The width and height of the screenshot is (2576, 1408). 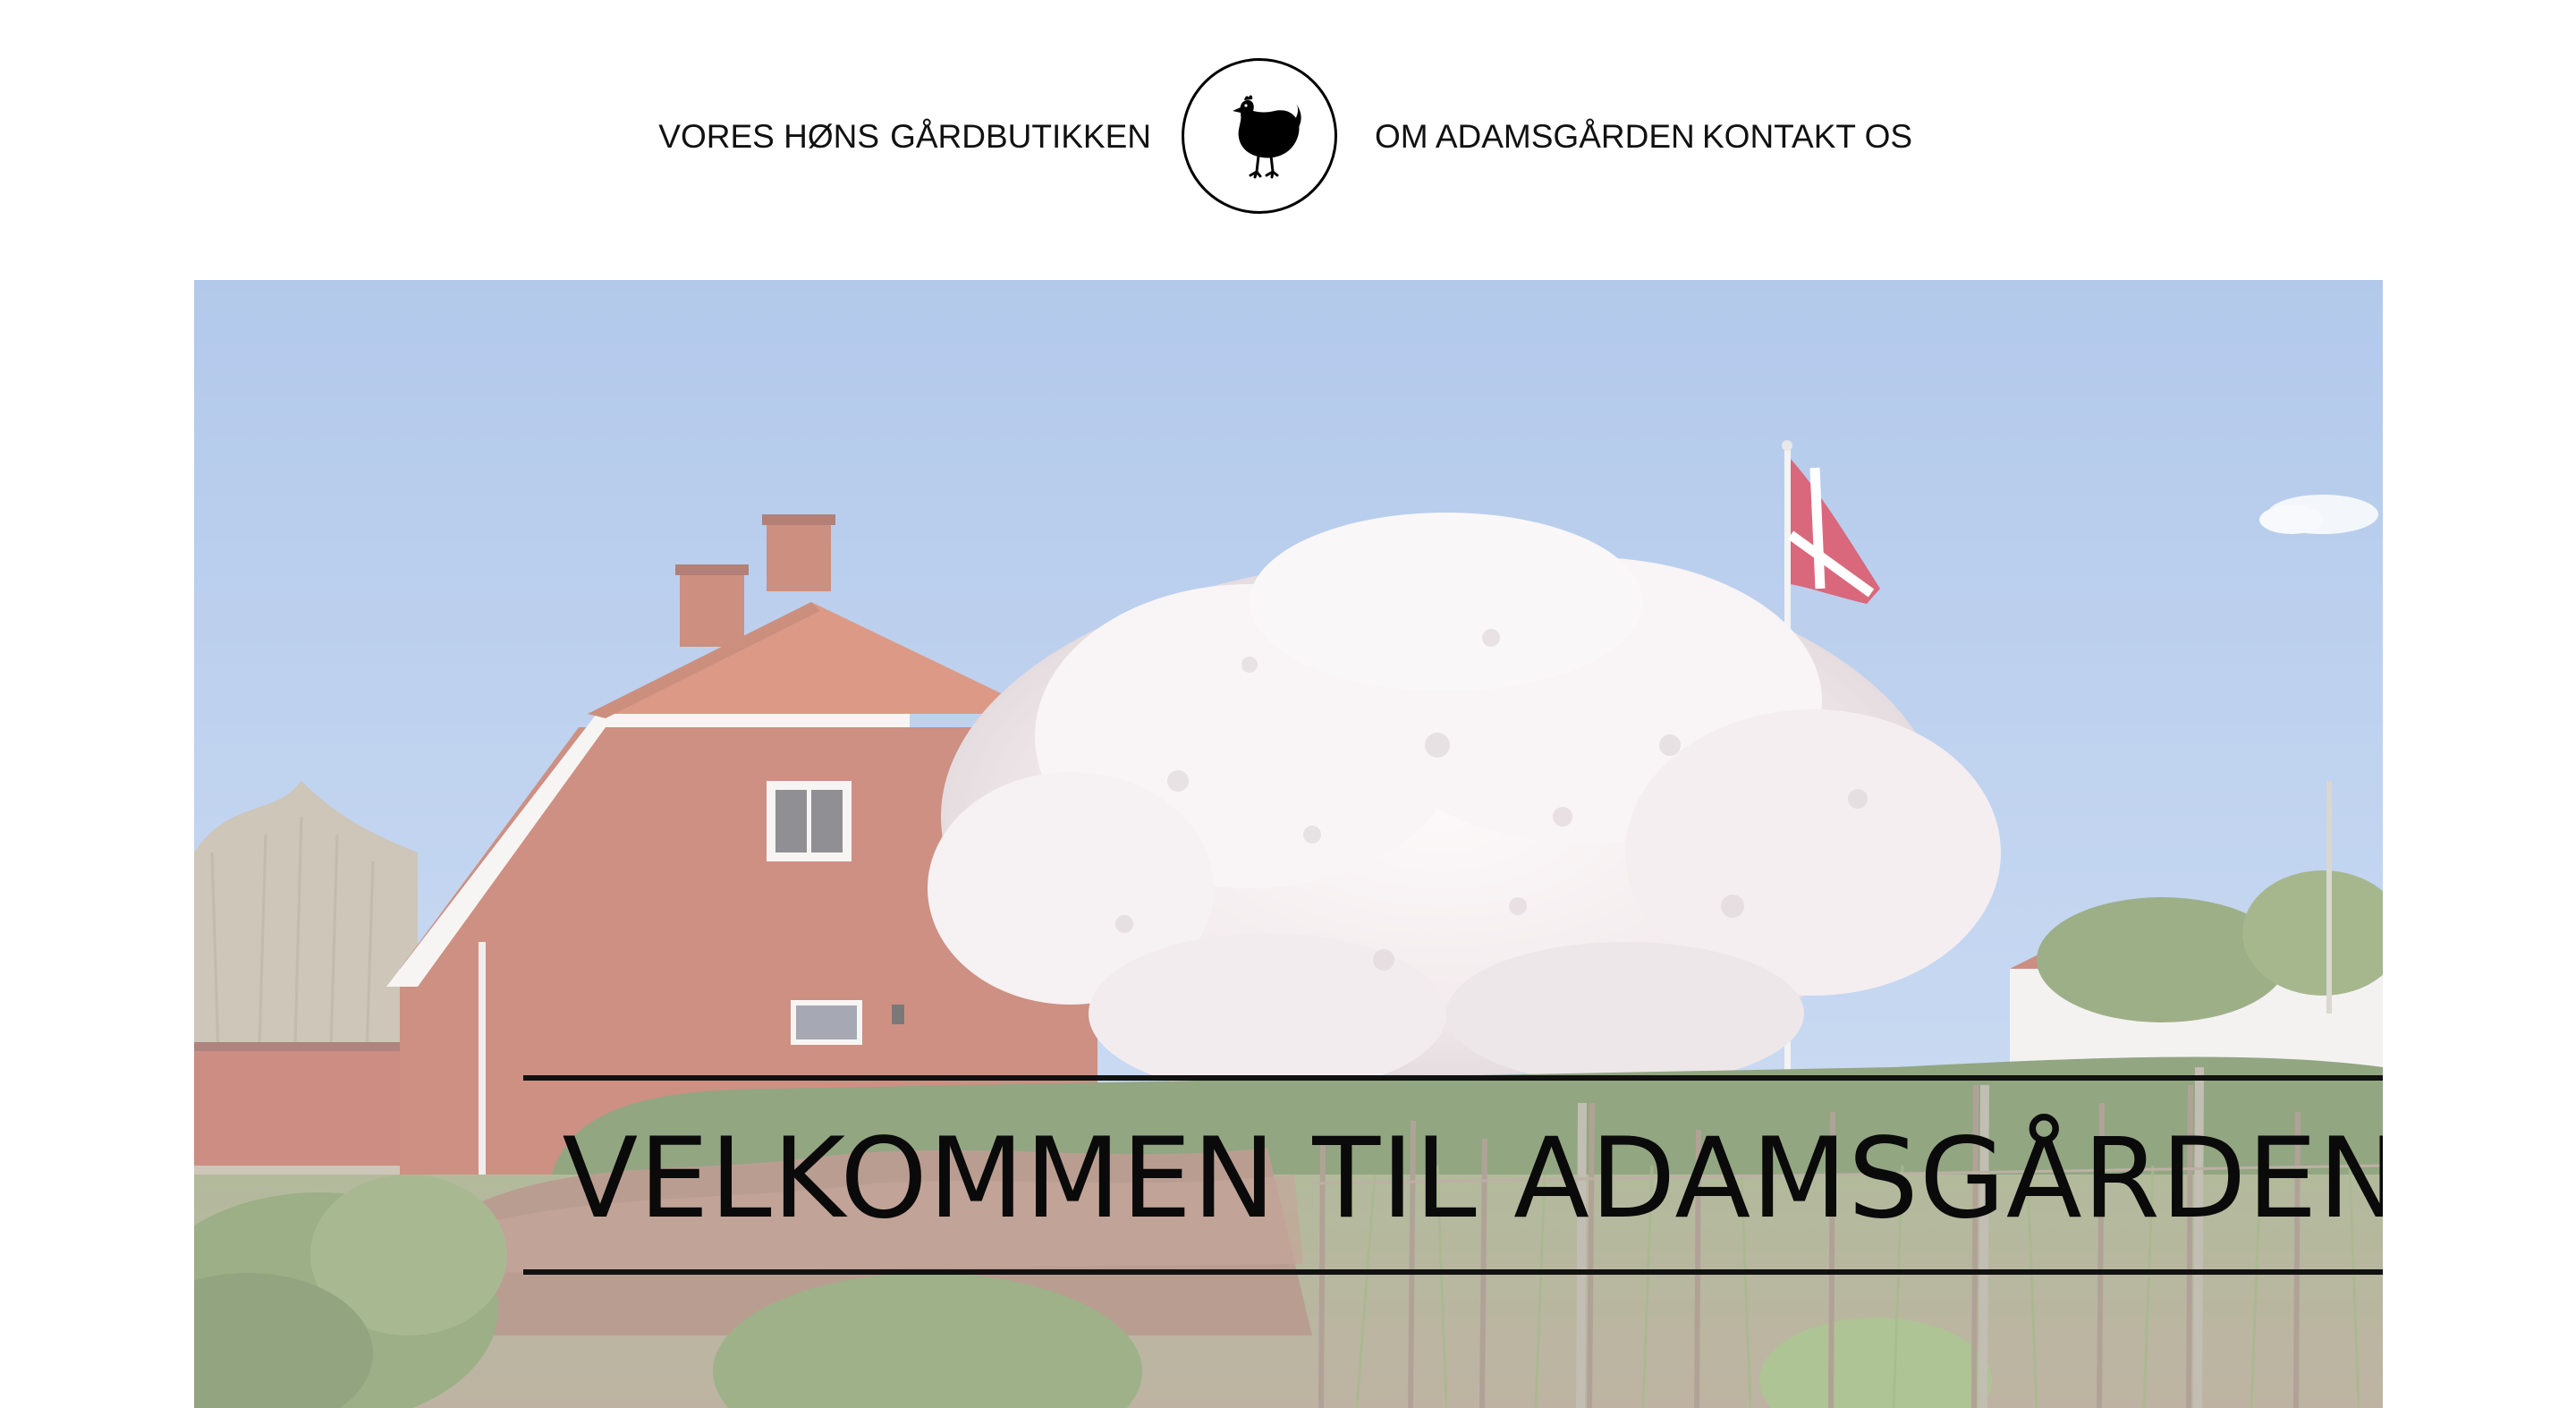 What do you see at coordinates (1020, 137) in the screenshot?
I see `nav-link-gardbutikken: GÅRDBUTIKKEN` at bounding box center [1020, 137].